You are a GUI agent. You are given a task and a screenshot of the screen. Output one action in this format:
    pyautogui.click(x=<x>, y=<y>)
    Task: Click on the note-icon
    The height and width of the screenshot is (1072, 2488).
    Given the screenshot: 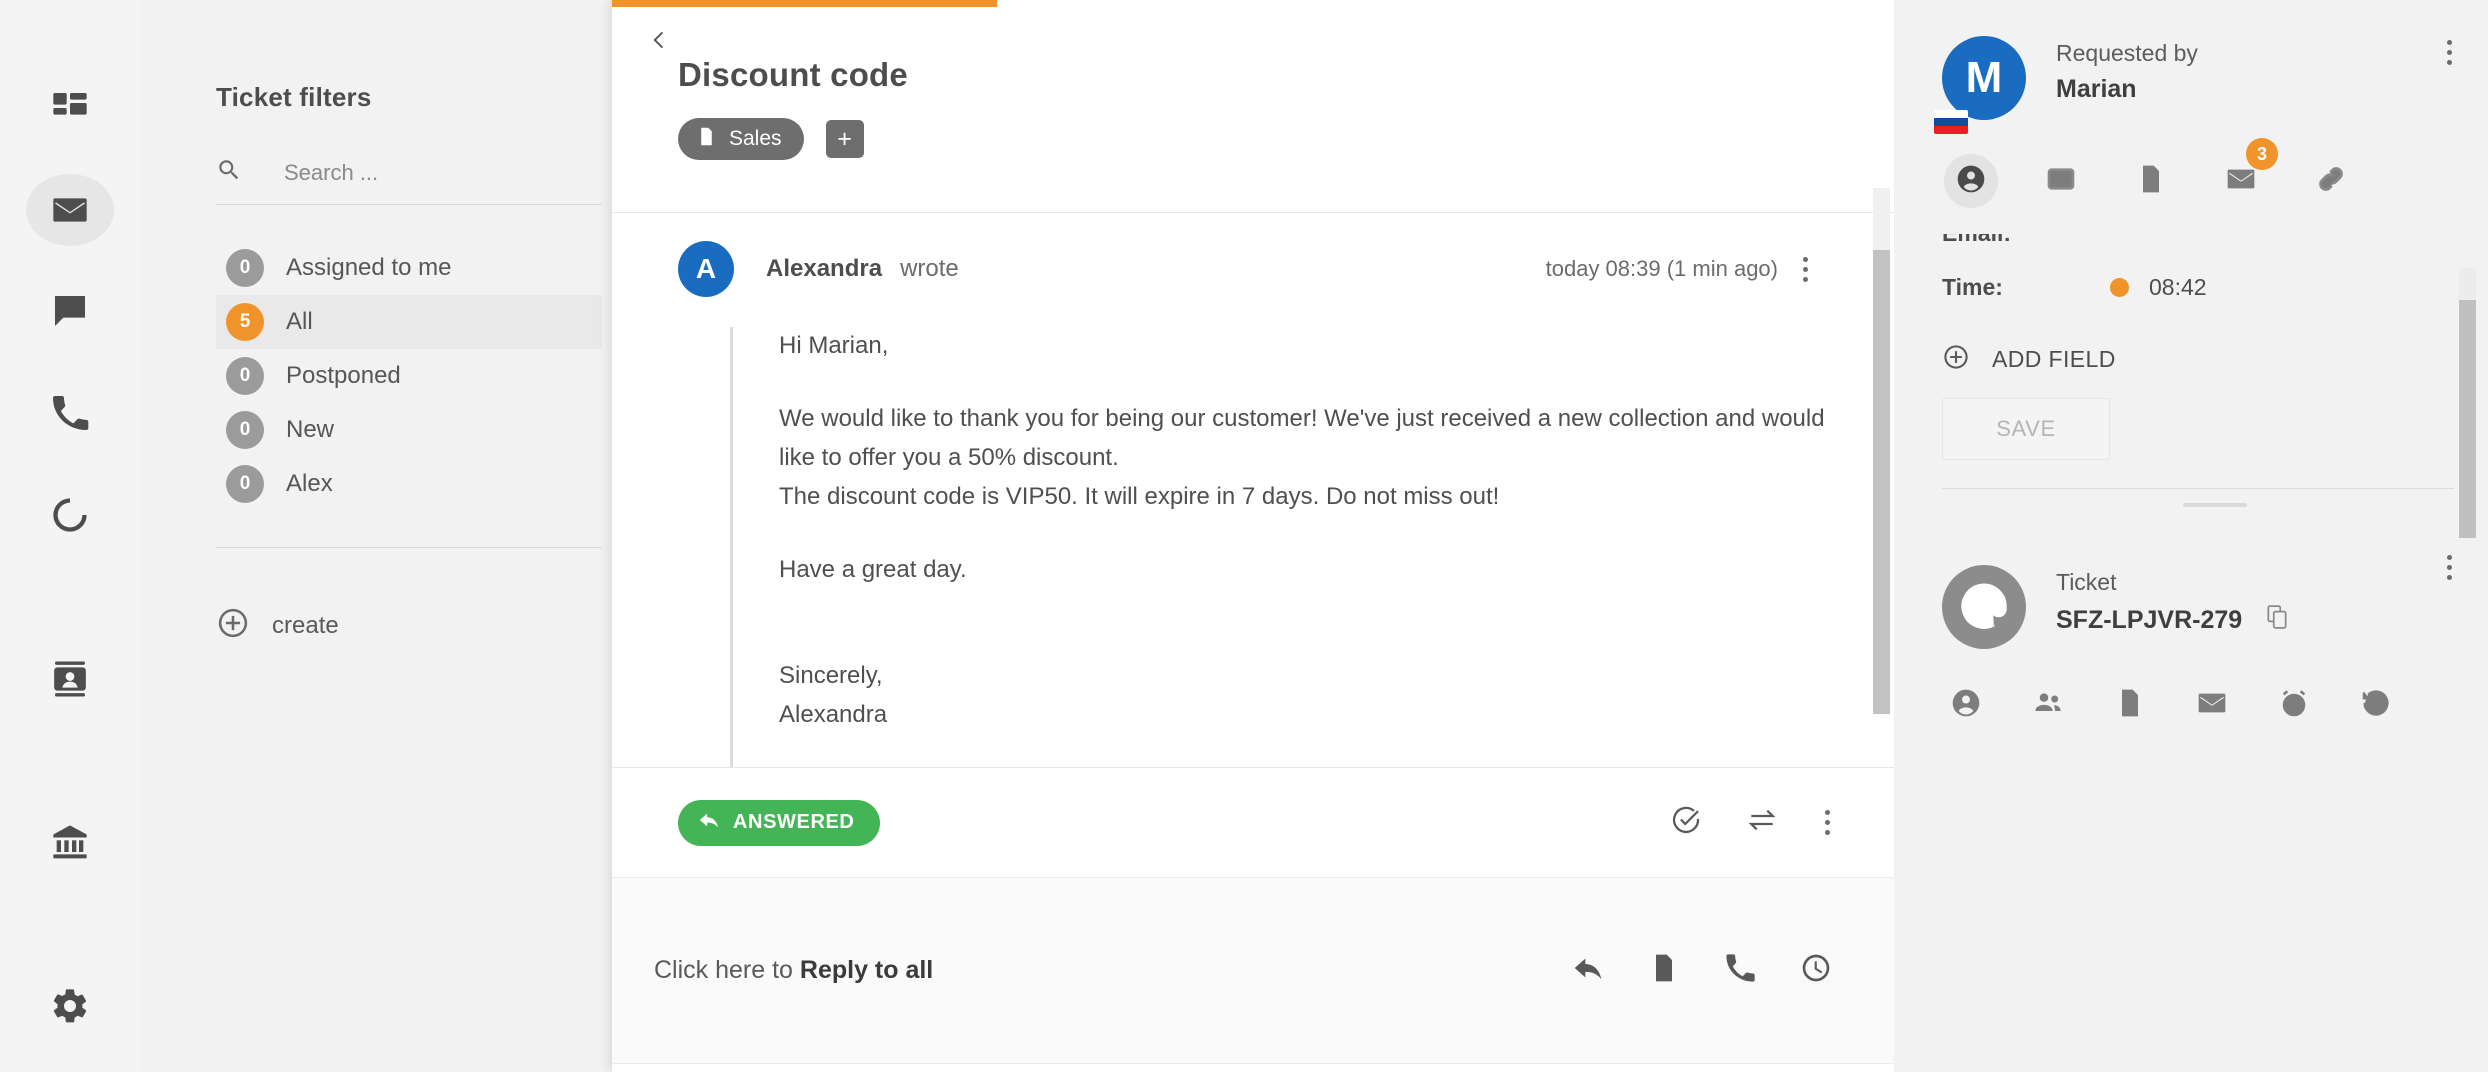 What is the action you would take?
    pyautogui.click(x=1664, y=970)
    